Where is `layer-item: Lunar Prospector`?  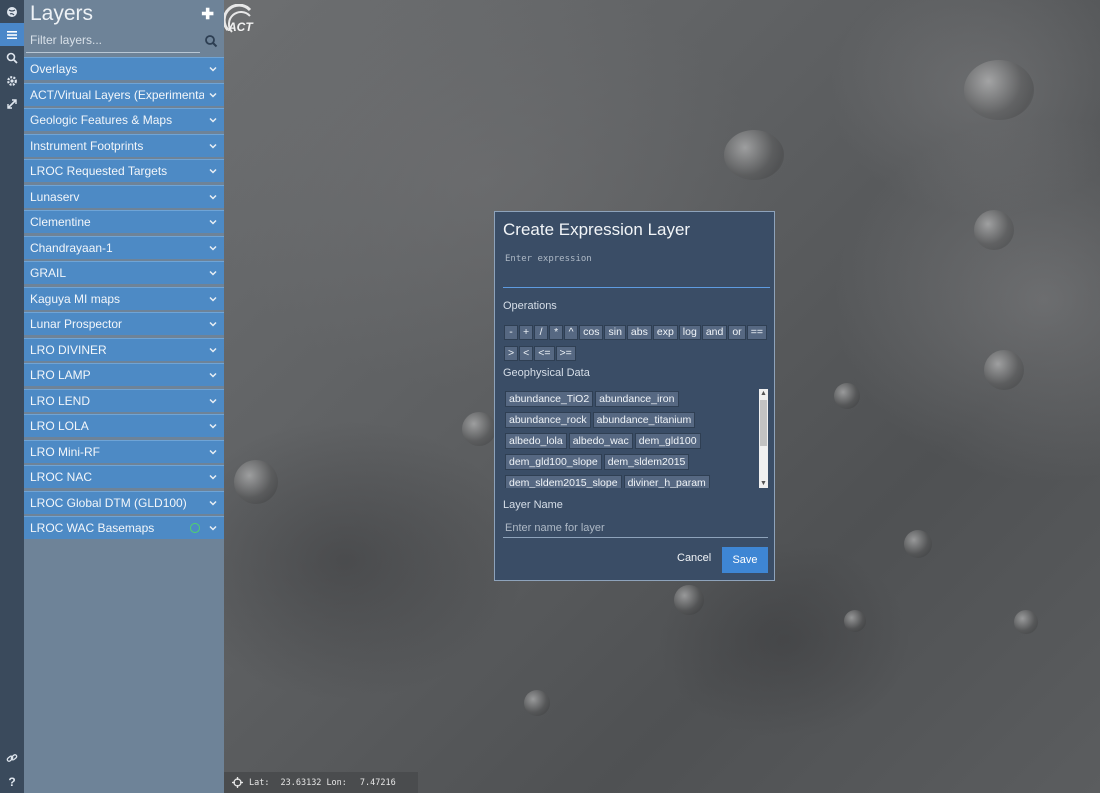 layer-item: Lunar Prospector is located at coordinates (124, 323).